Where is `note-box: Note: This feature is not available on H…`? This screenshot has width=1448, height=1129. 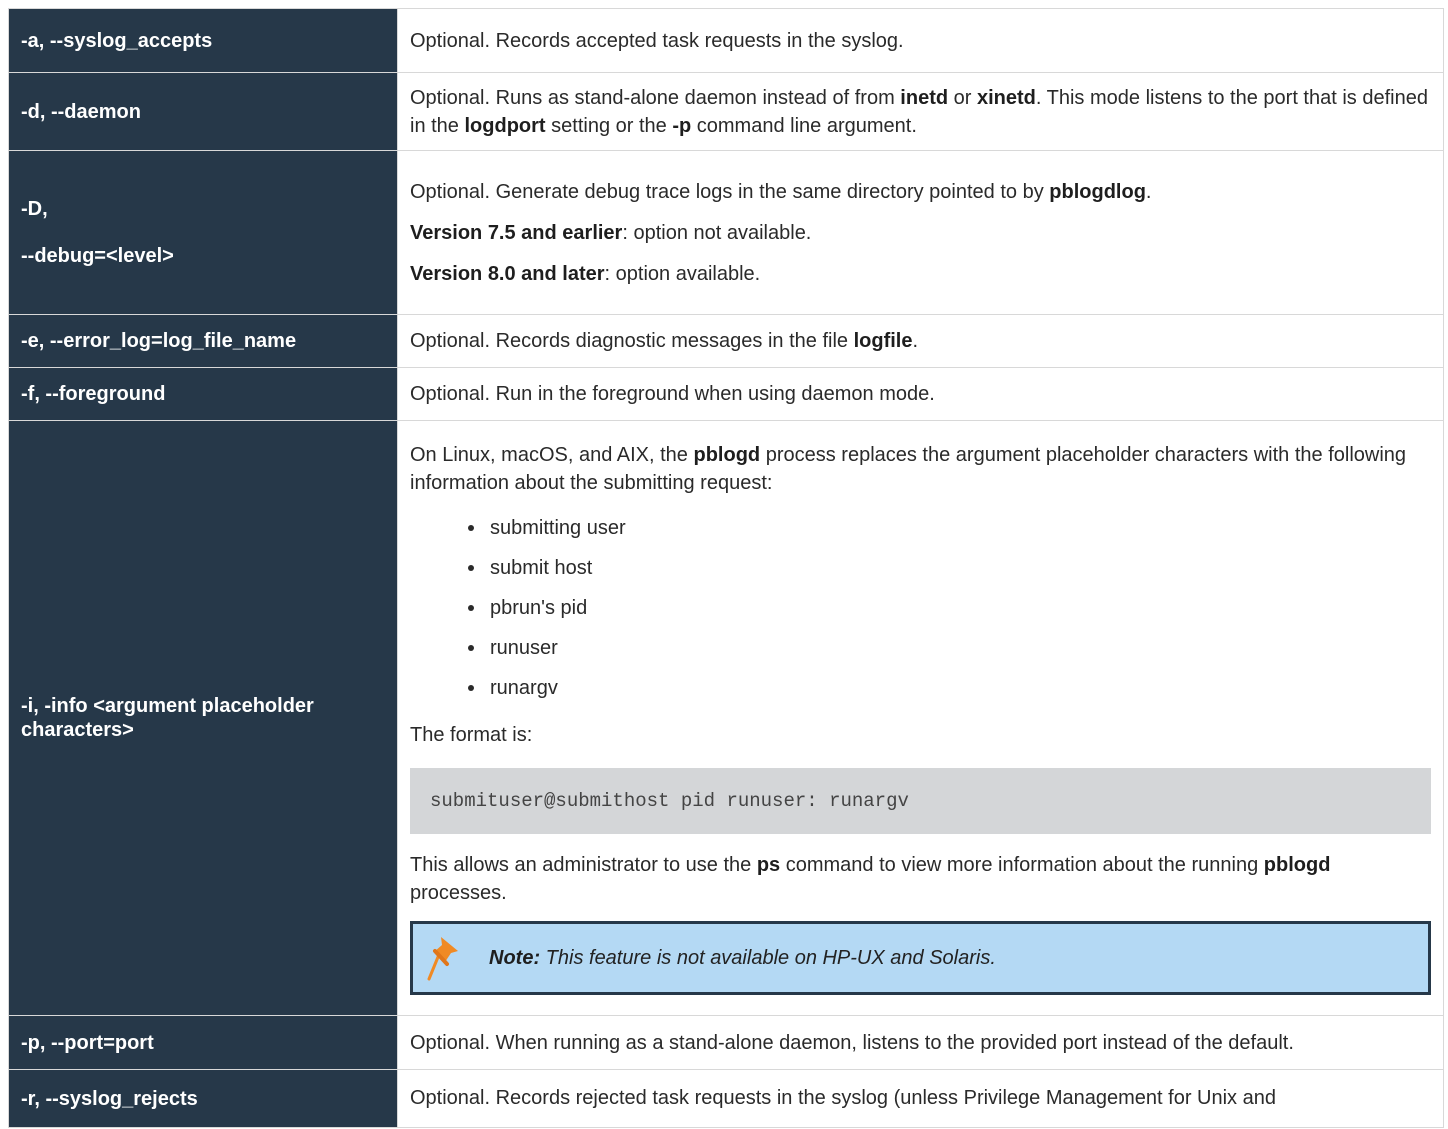
note-box: Note: This feature is not available on H… is located at coordinates (920, 958).